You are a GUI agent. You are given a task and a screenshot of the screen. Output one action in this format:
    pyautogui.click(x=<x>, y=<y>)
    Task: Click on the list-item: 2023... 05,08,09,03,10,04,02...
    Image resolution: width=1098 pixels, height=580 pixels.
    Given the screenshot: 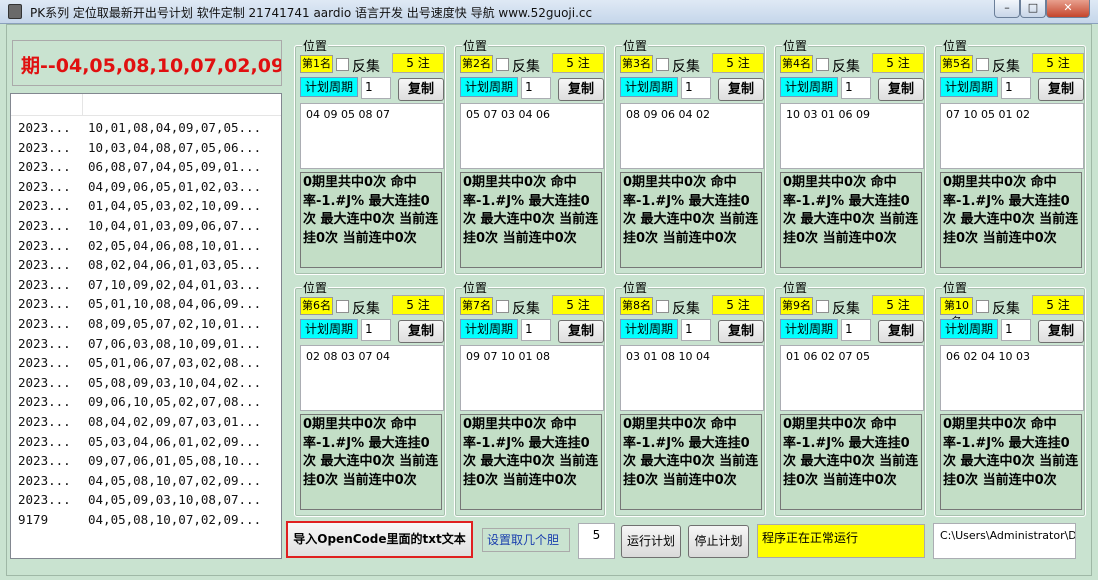 What is the action you would take?
    pyautogui.click(x=146, y=385)
    